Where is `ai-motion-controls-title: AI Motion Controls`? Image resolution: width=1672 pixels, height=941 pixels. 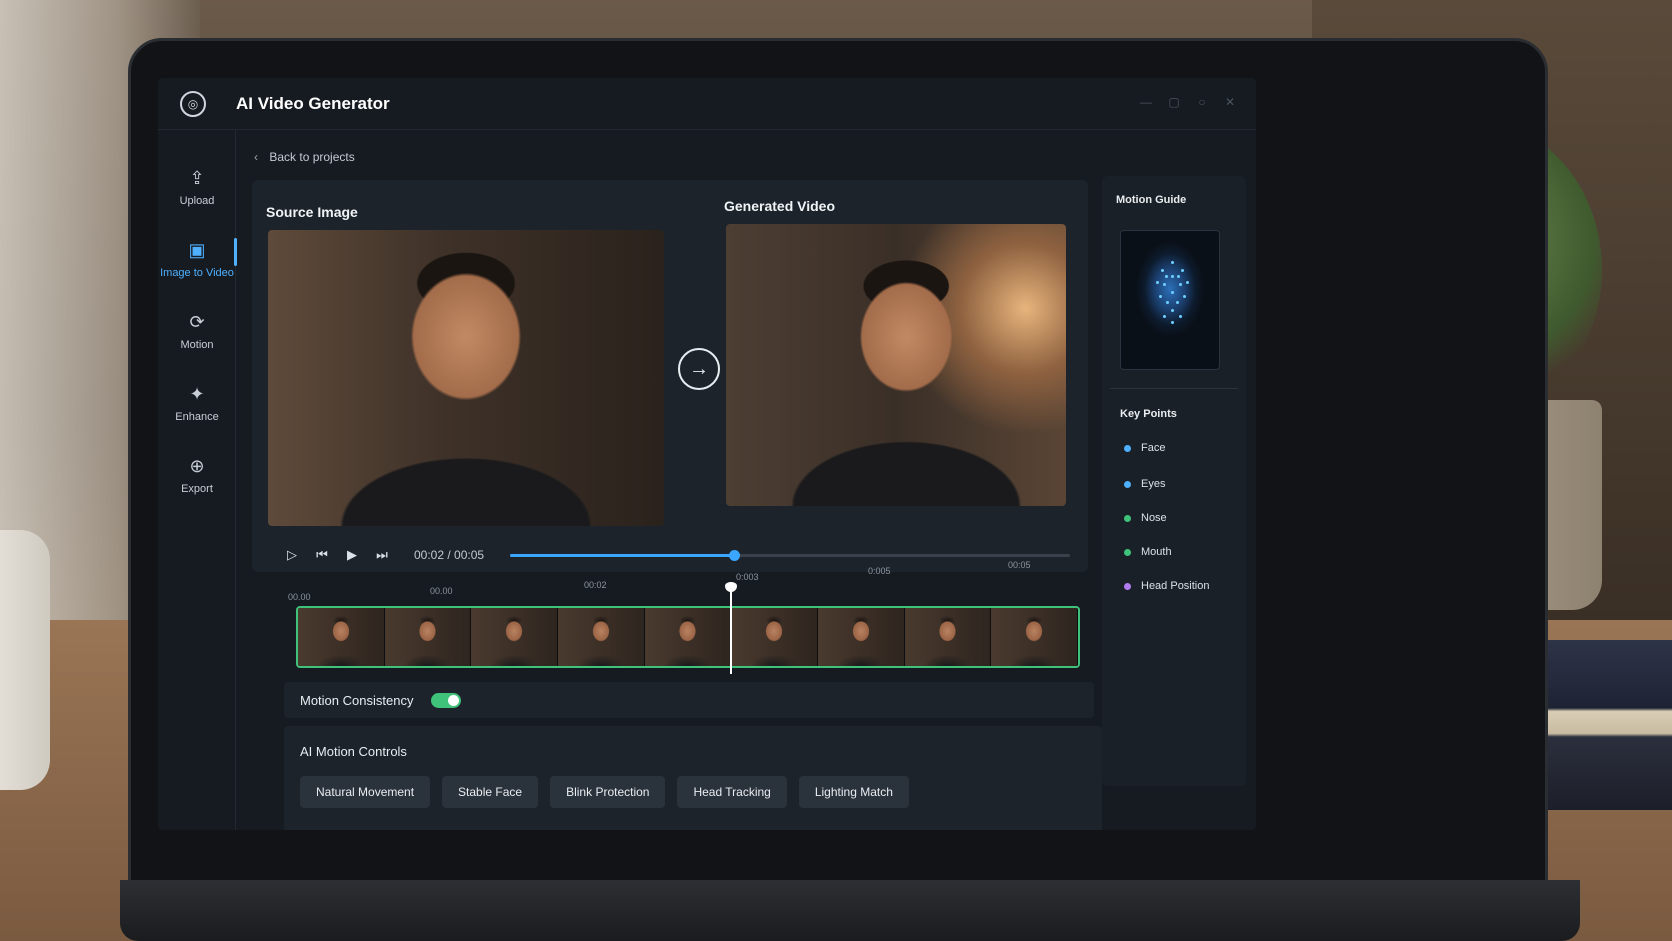 ai-motion-controls-title: AI Motion Controls is located at coordinates (353, 751).